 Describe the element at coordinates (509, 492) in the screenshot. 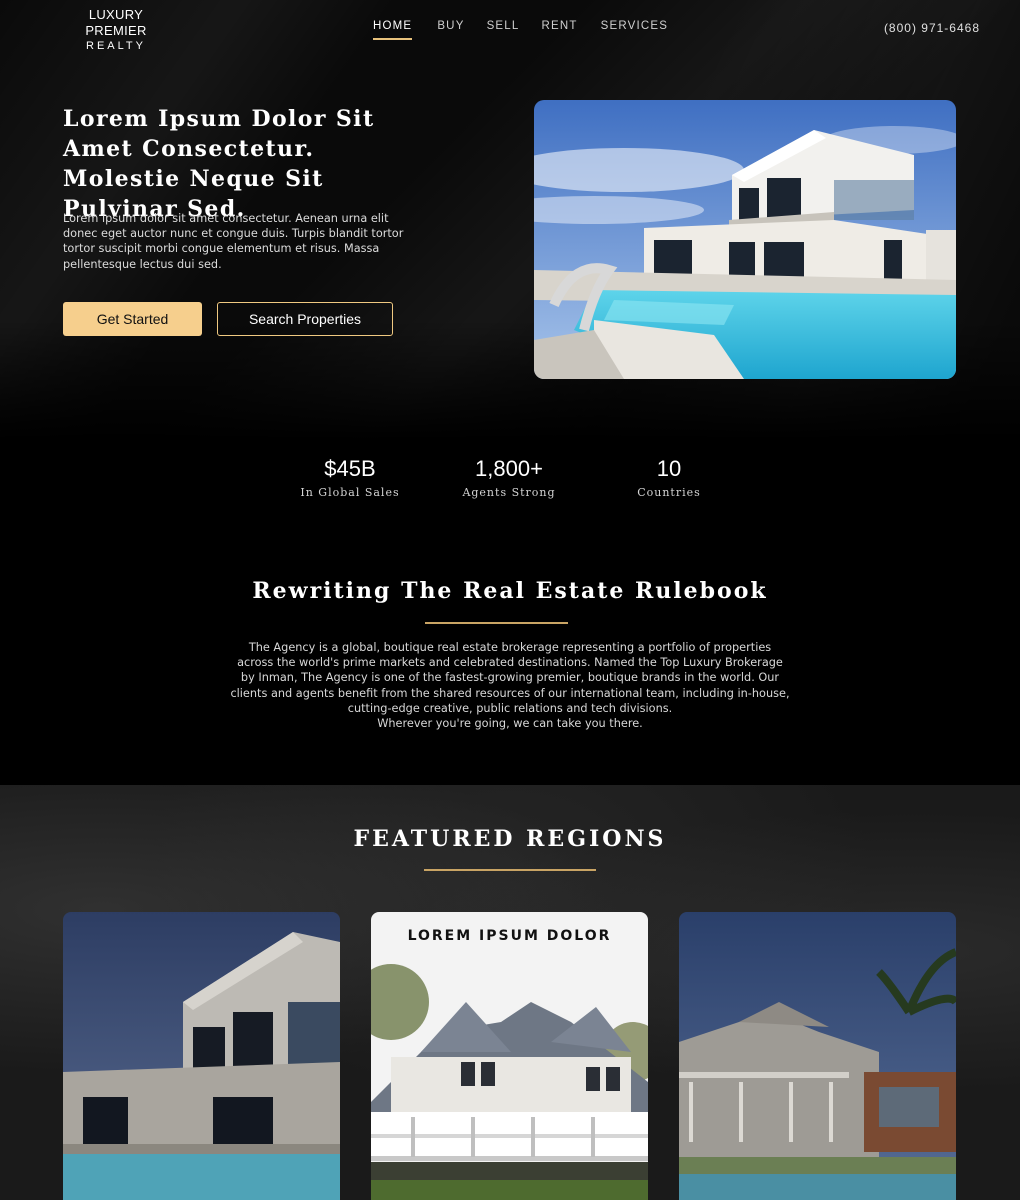

I see `stat-label: Agents Strong` at that location.